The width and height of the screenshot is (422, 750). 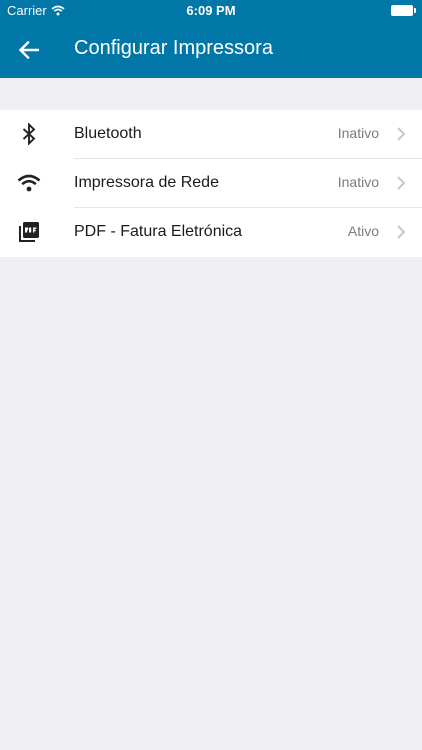 I want to click on status-bar: Carrier 6:09 PM, so click(x=211, y=11).